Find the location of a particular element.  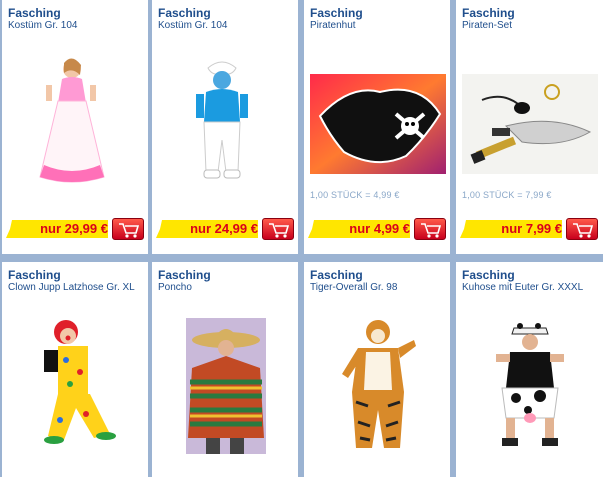

price-label: nur 24,99 € is located at coordinates (224, 228).